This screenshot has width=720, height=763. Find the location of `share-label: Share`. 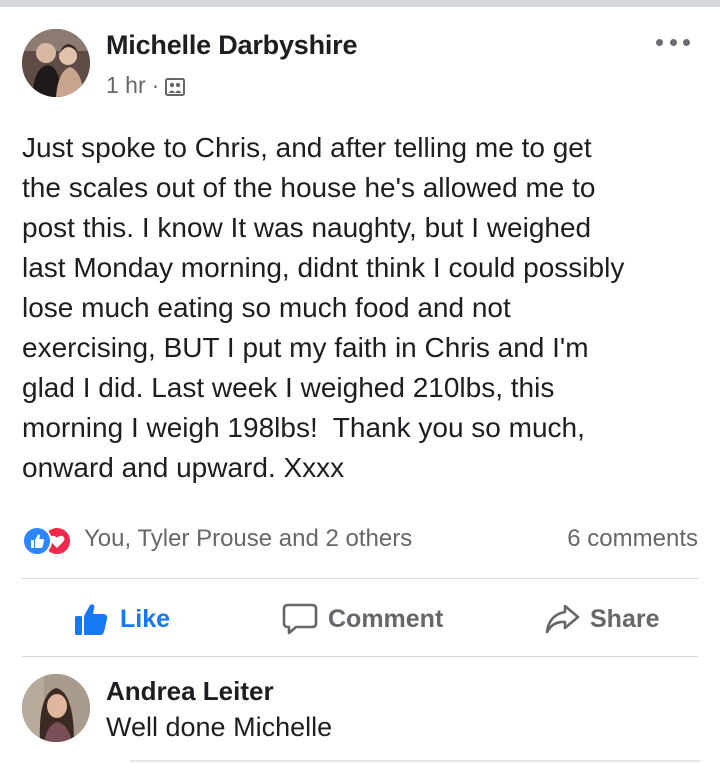

share-label: Share is located at coordinates (625, 618).